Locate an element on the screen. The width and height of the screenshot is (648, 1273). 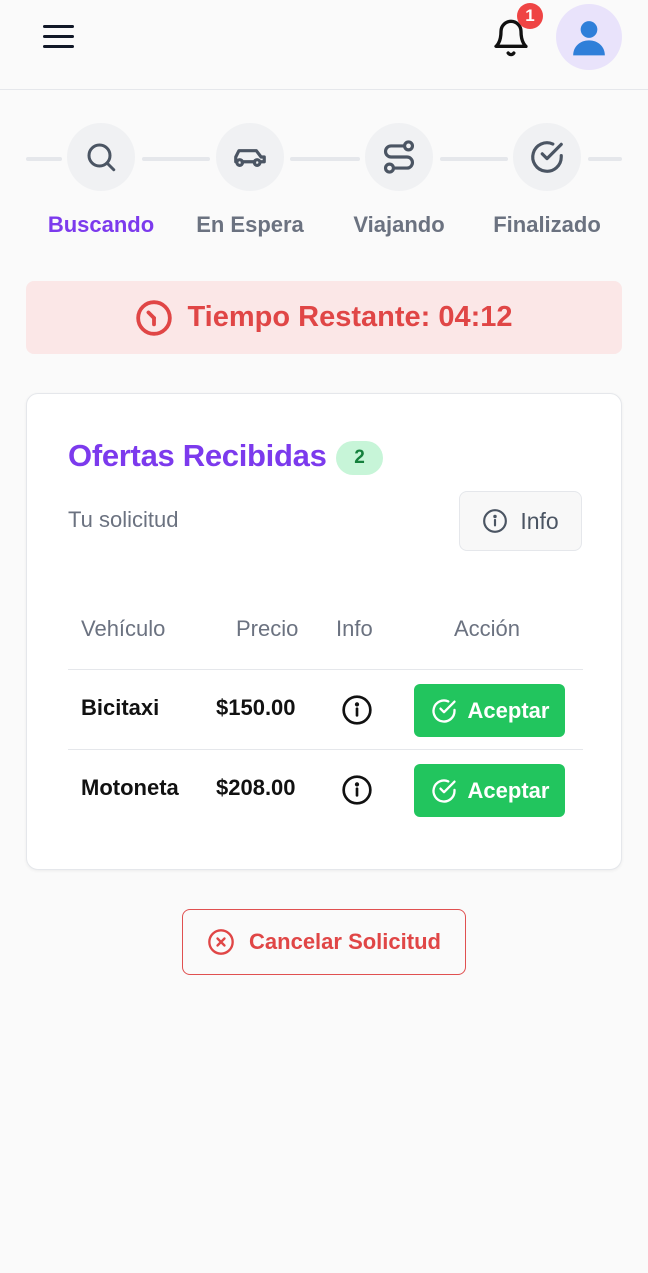
step-label: Viajando is located at coordinates (399, 224).